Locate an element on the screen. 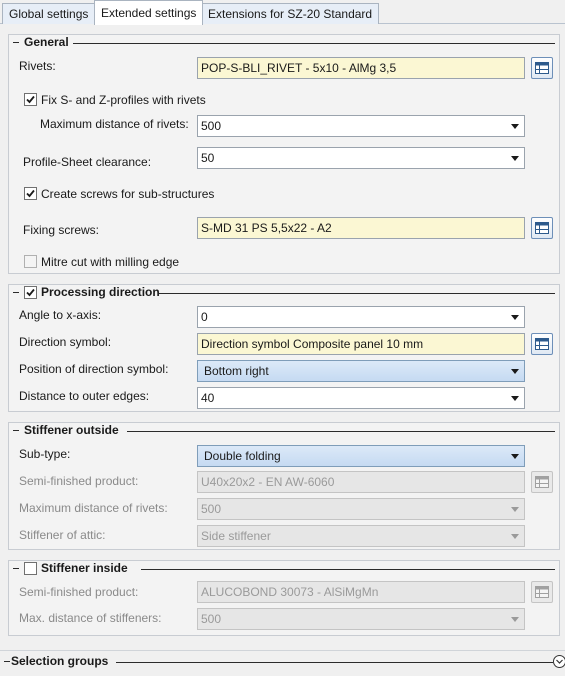  angle-value: 0 is located at coordinates (204, 317).